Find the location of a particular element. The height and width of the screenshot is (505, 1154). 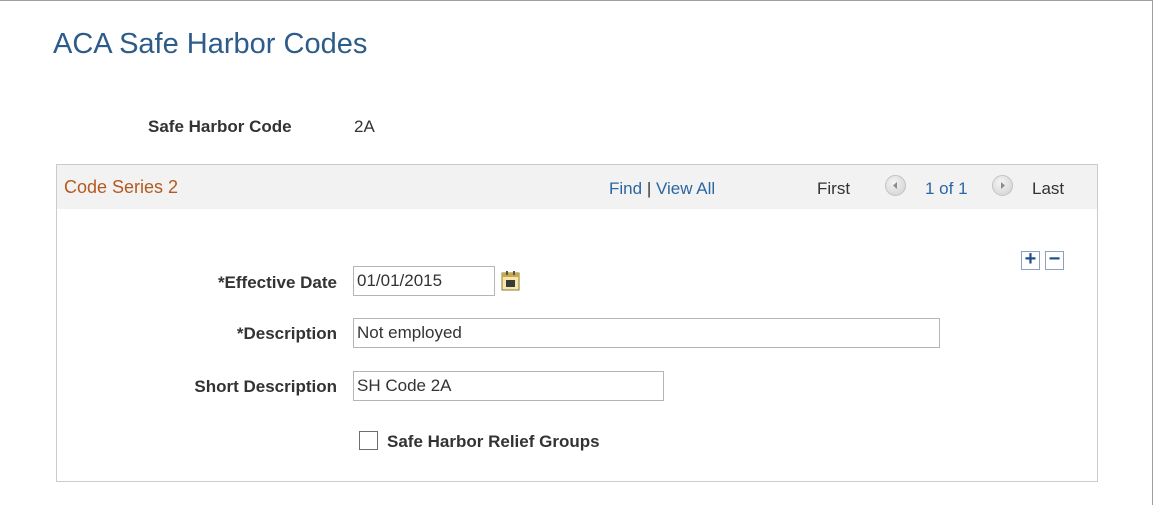

add-row-button: + is located at coordinates (1030, 259).